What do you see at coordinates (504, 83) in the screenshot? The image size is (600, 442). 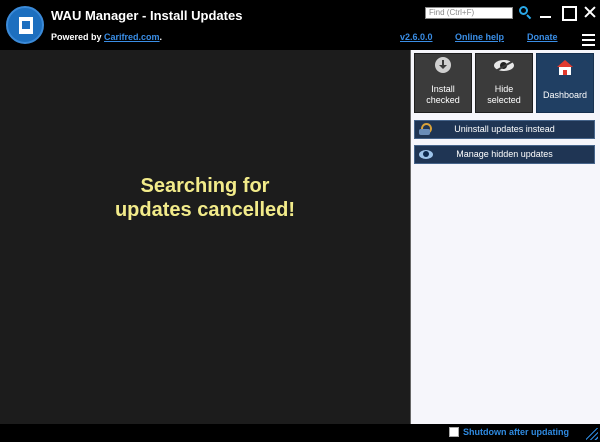 I see `hide-selected-button: Hide selected` at bounding box center [504, 83].